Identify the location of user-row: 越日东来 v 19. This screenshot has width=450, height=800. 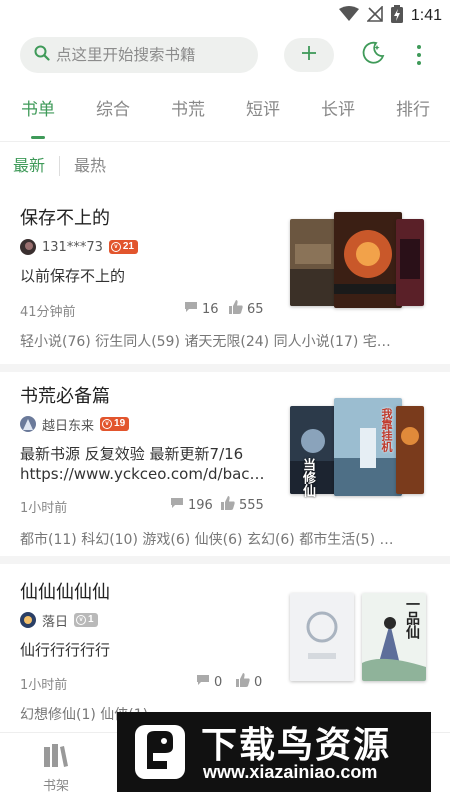
(75, 424).